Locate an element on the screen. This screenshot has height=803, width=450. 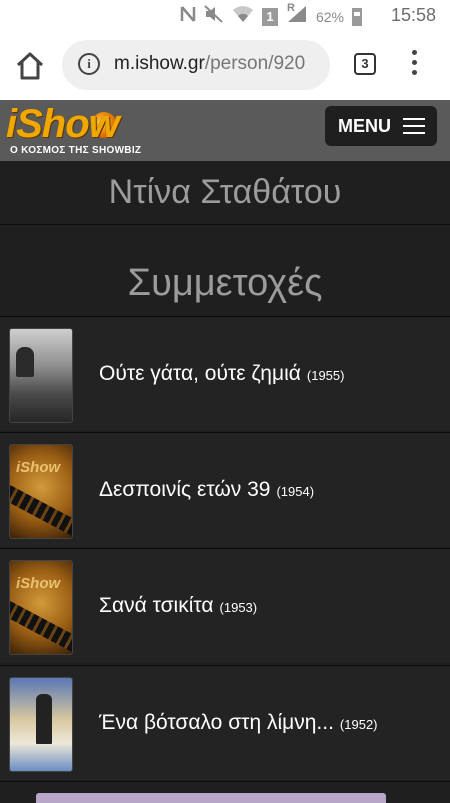
list-item: Ούτε γάτα, ούτε ζημιά (1955) is located at coordinates (225, 373).